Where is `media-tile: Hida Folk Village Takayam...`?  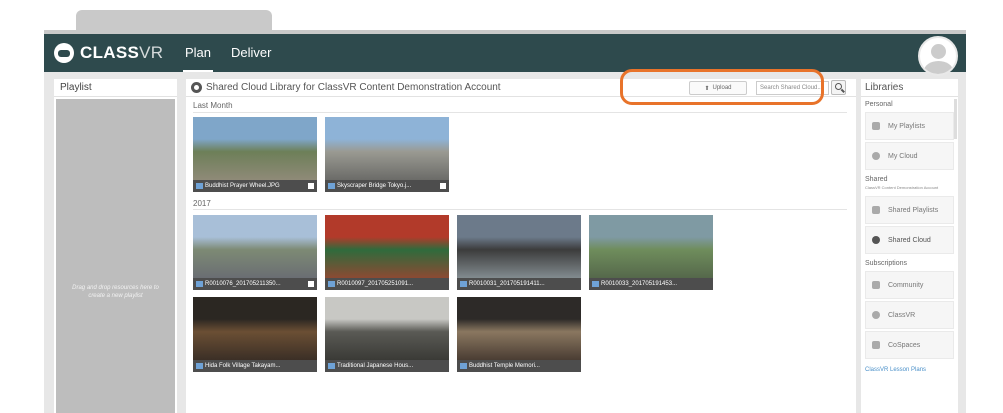 media-tile: Hida Folk Village Takayam... is located at coordinates (255, 334).